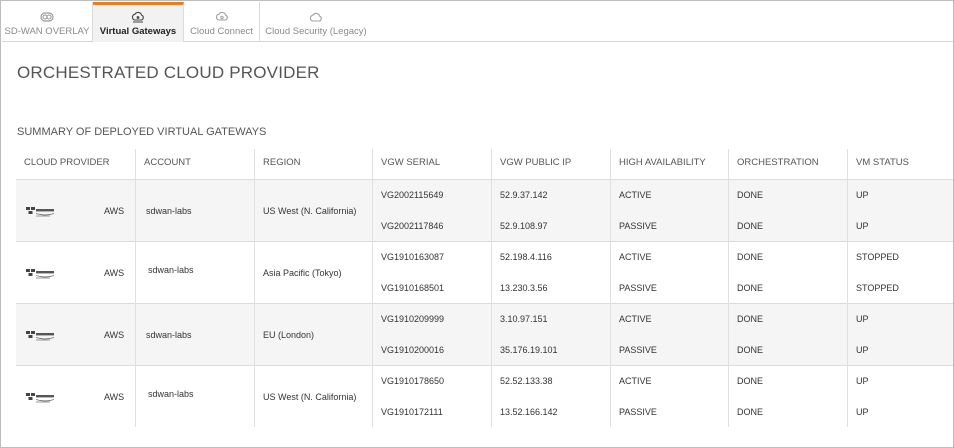  I want to click on tab-virtual-gateways: Virtual Gateways, so click(138, 22).